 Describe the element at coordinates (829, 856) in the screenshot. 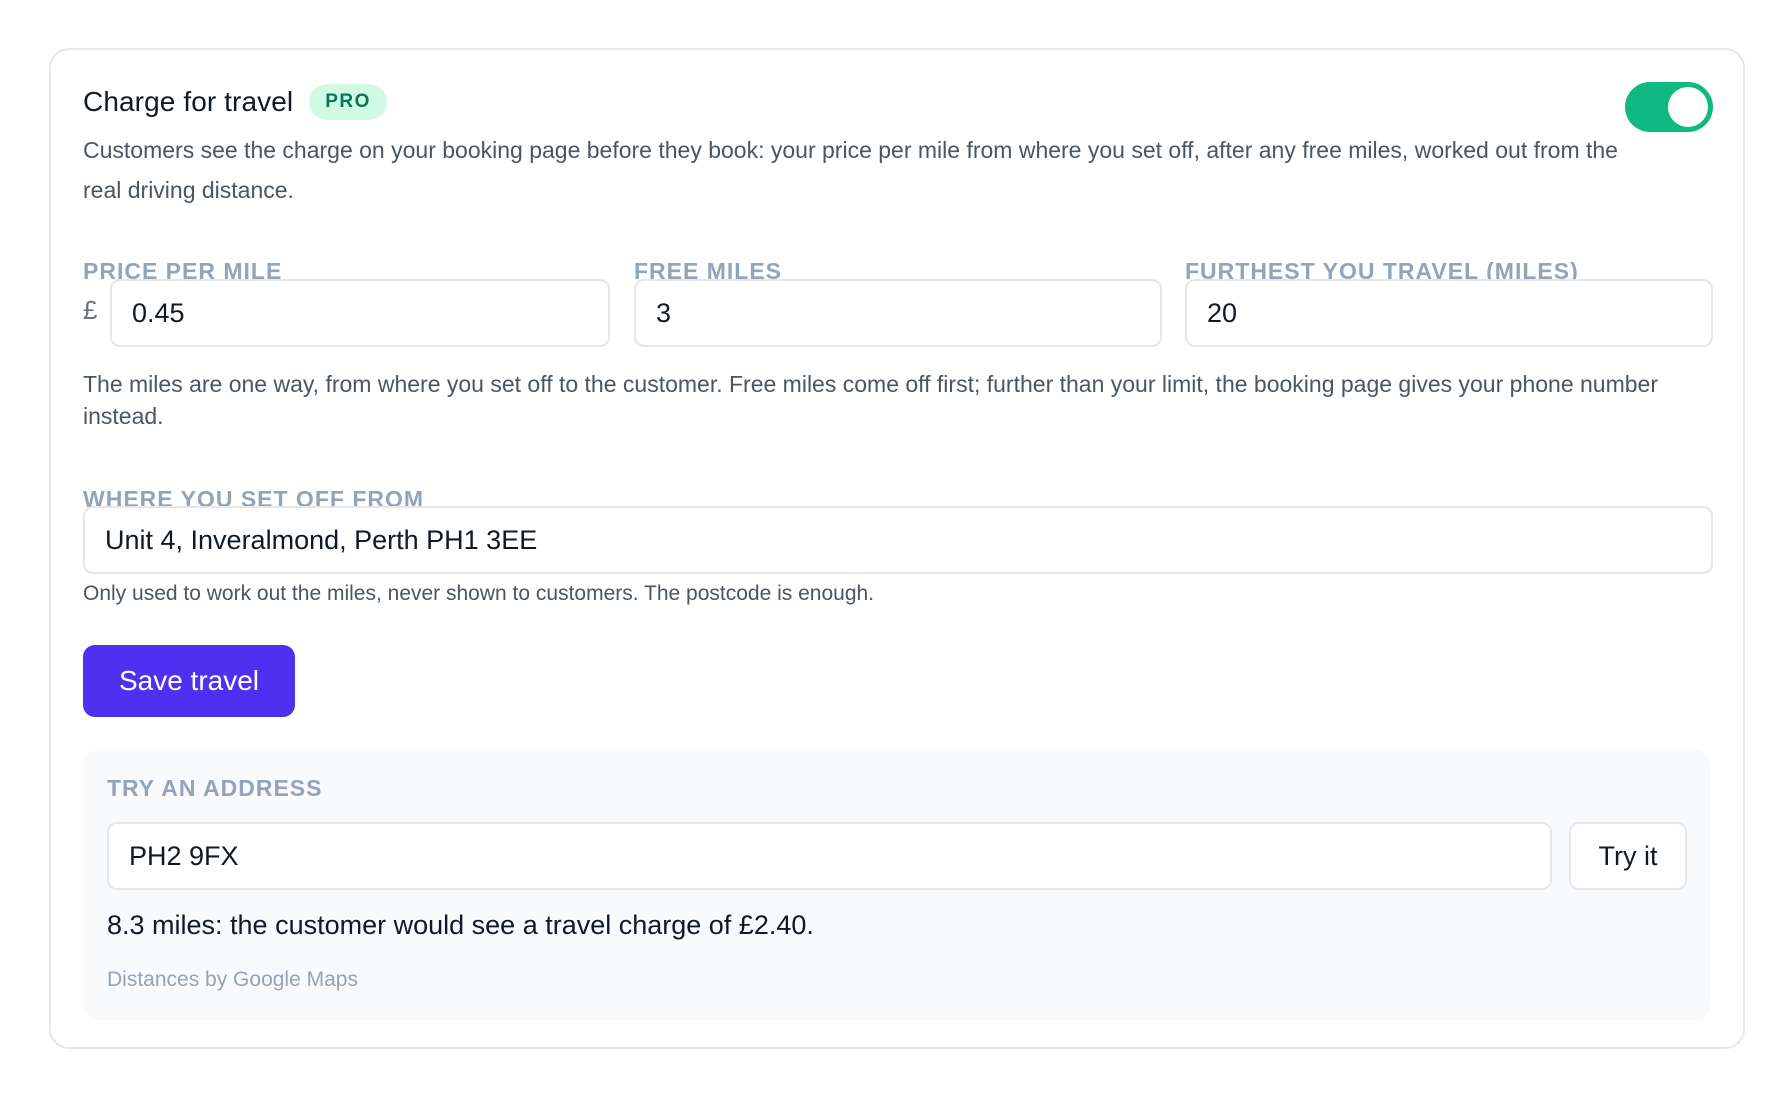

I see `try-address-input` at that location.